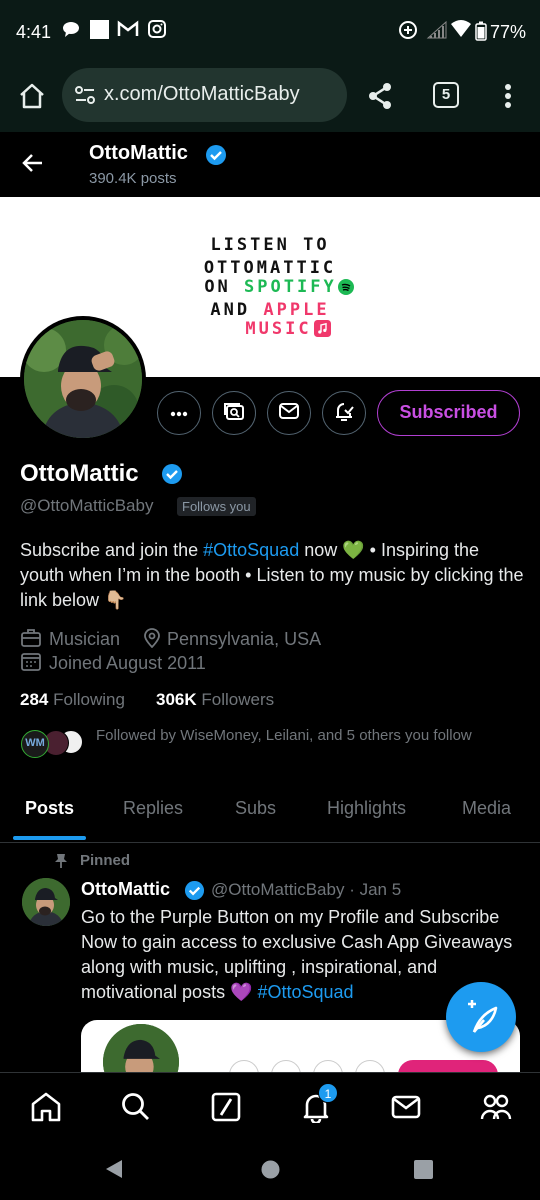 The width and height of the screenshot is (540, 1200). What do you see at coordinates (152, 640) in the screenshot?
I see `location-pin-icon` at bounding box center [152, 640].